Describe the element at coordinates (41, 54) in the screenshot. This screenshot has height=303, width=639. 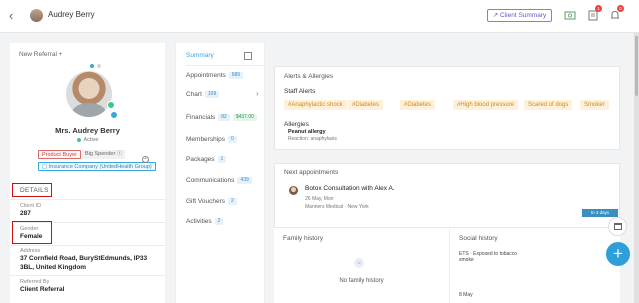
I see `new-referral-button: New Referral +` at that location.